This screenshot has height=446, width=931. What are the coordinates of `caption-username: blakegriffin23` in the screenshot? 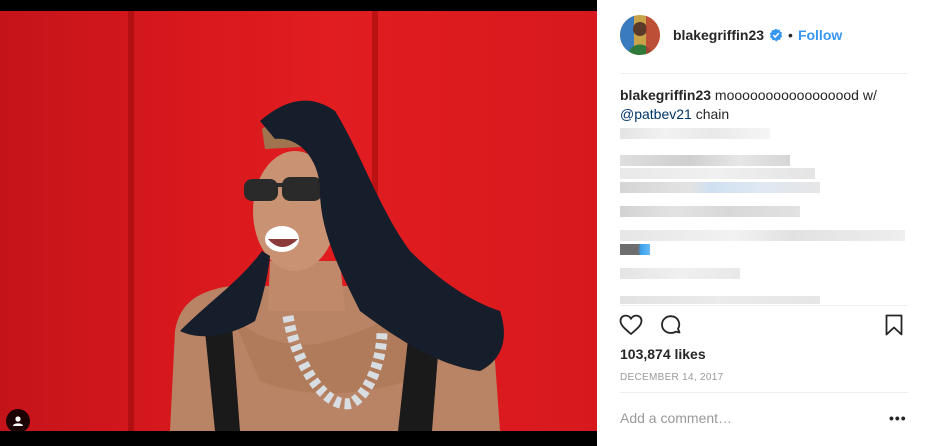 It's located at (665, 95).